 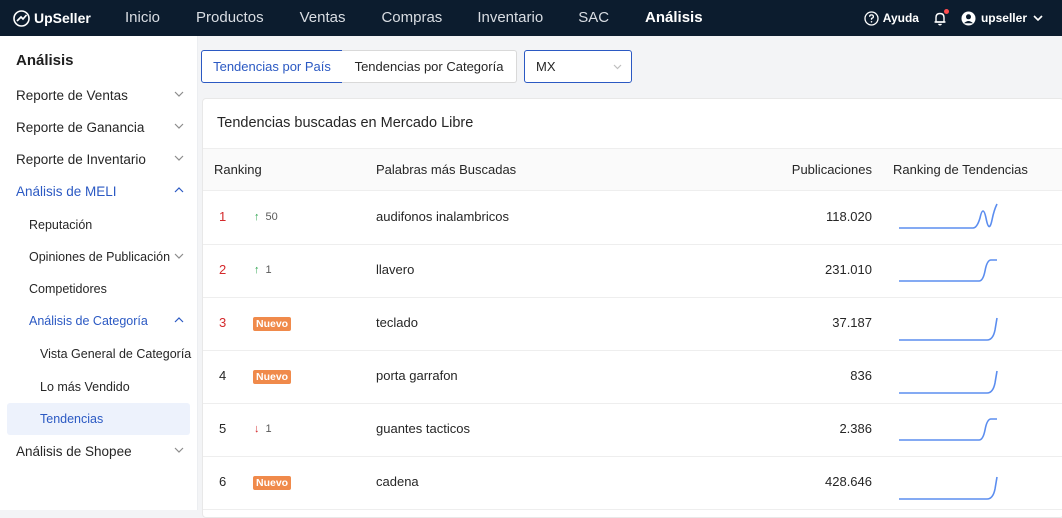 I want to click on sidebar-item-label: Reputación, so click(x=61, y=225).